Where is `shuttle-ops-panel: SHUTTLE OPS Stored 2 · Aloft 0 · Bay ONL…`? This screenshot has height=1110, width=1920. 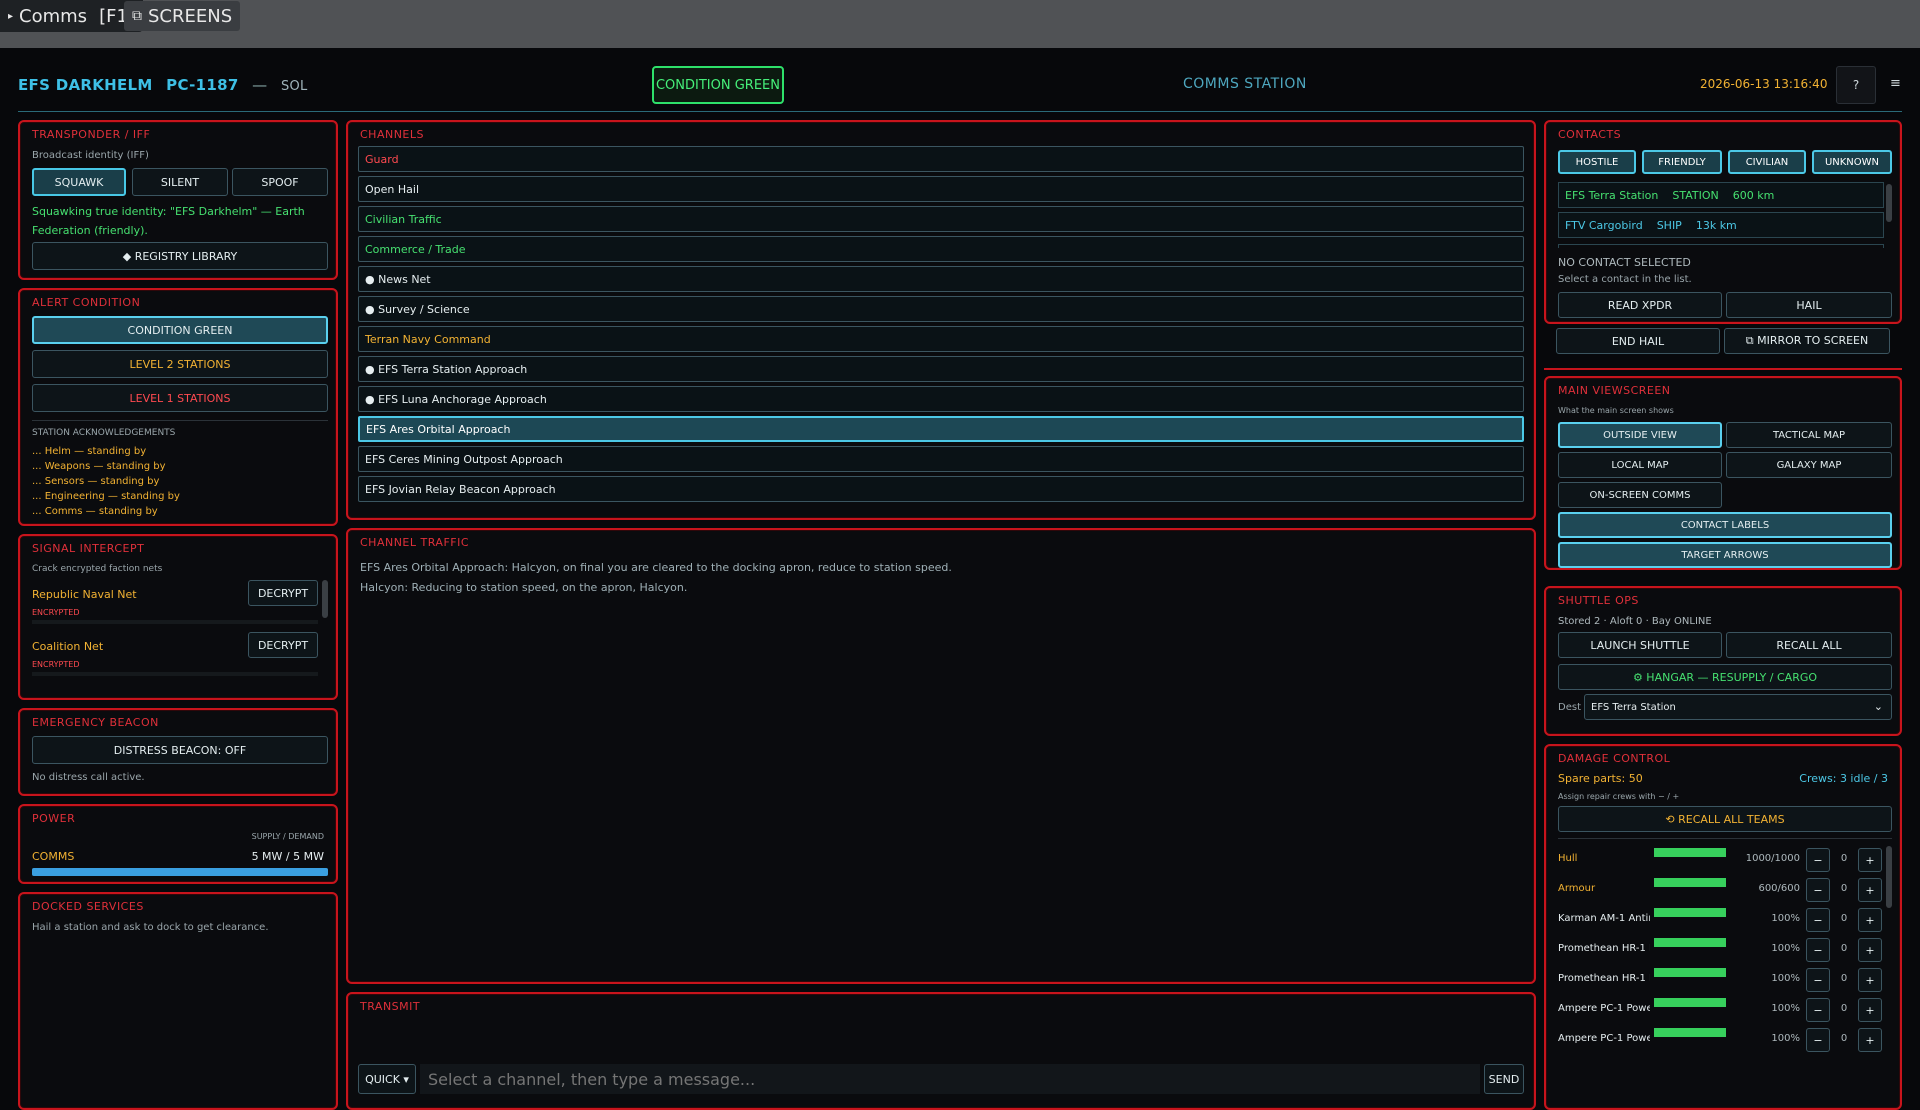 shuttle-ops-panel: SHUTTLE OPS Stored 2 · Aloft 0 · Bay ONL… is located at coordinates (1723, 661).